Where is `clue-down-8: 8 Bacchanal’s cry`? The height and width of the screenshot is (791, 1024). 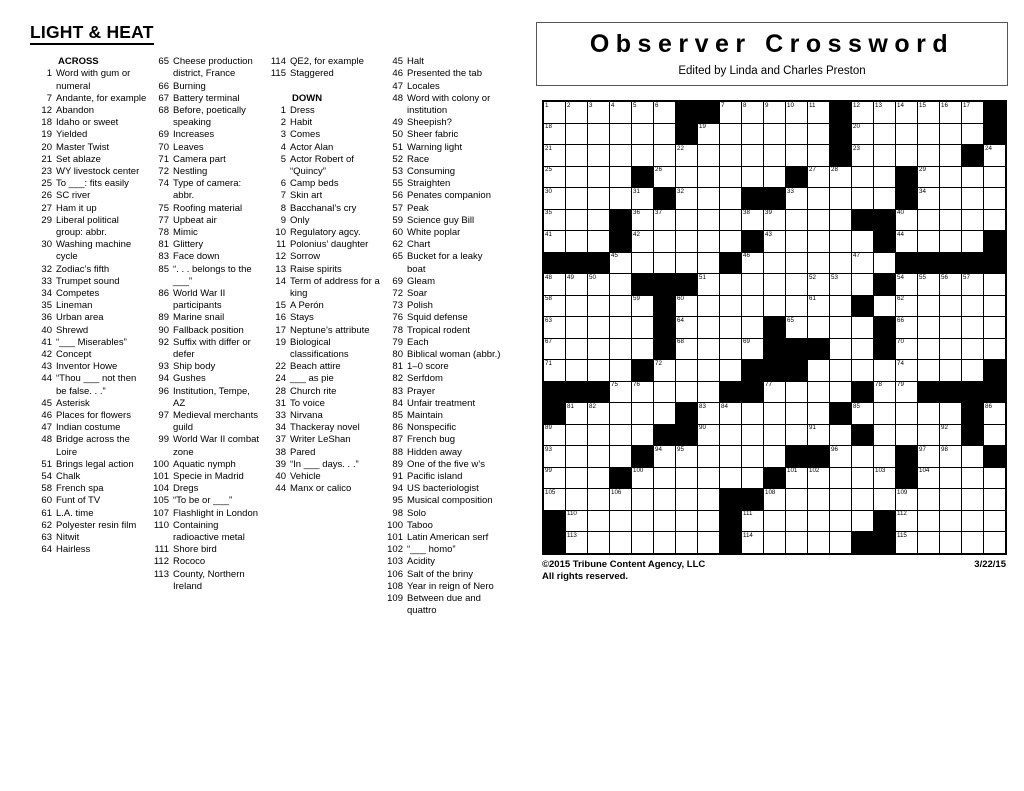 clue-down-8: 8 Bacchanal’s cry is located at coordinates (322, 209).